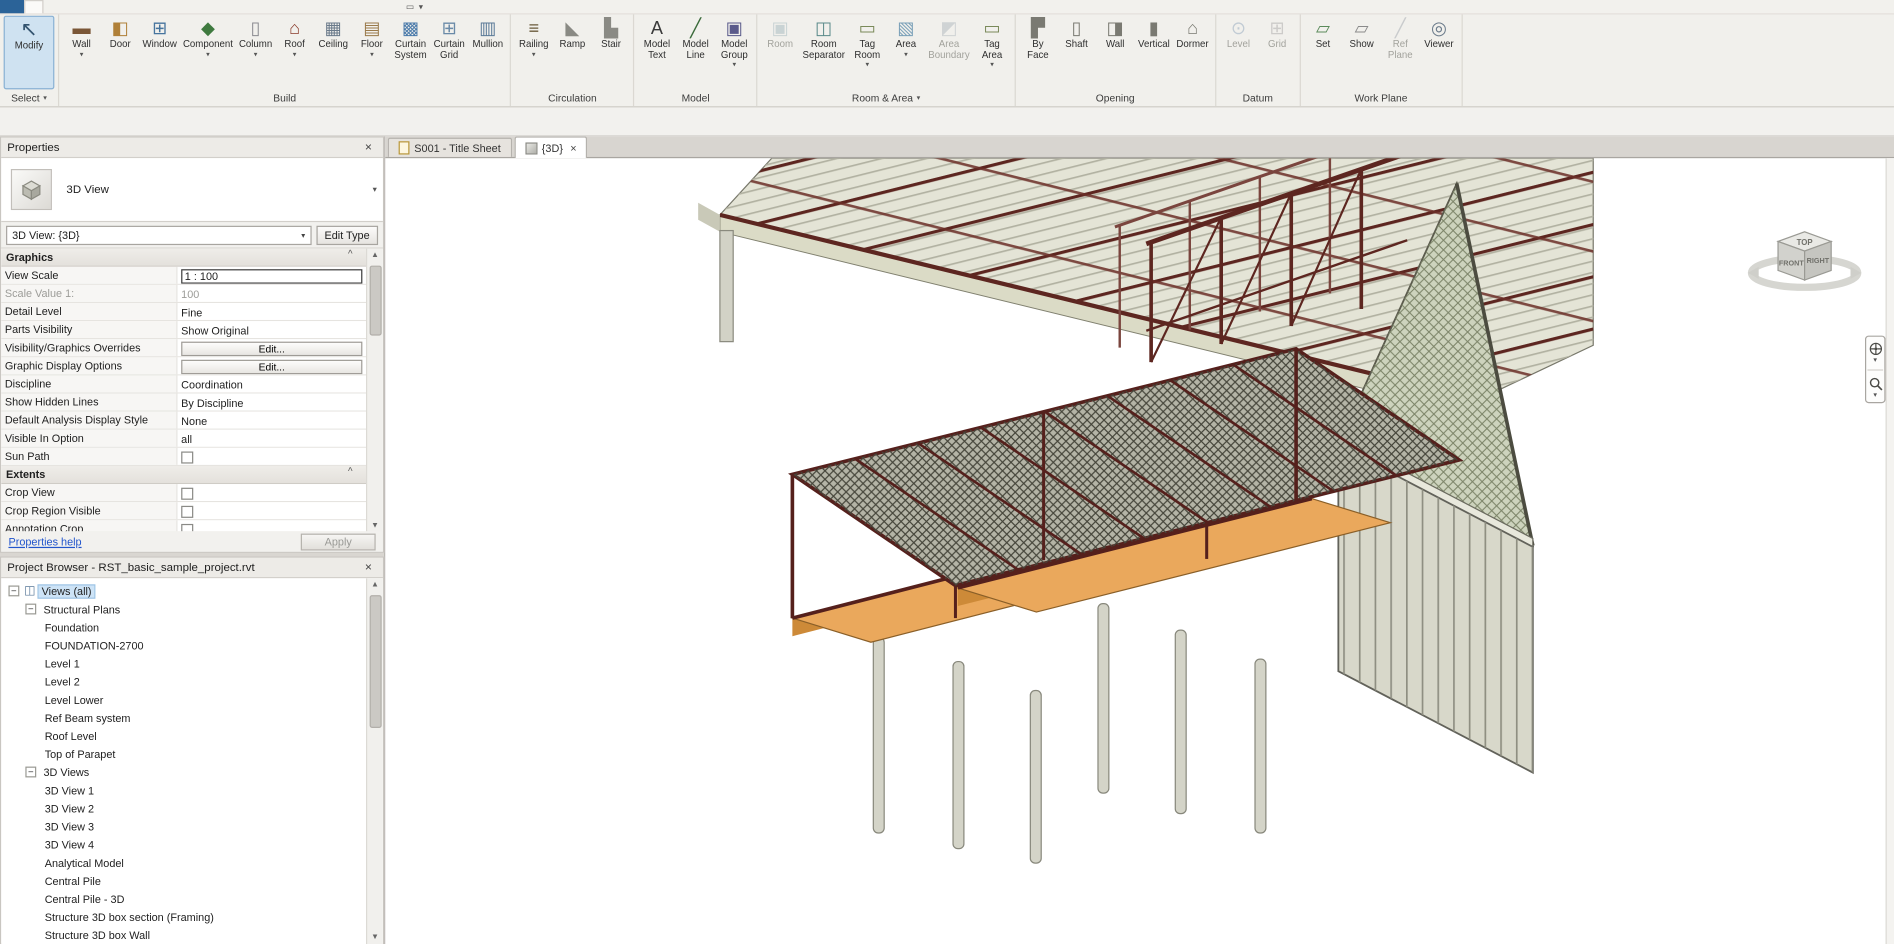 The height and width of the screenshot is (944, 1894). Describe the element at coordinates (1875, 395) in the screenshot. I see `zoom-dropdown: ▾` at that location.